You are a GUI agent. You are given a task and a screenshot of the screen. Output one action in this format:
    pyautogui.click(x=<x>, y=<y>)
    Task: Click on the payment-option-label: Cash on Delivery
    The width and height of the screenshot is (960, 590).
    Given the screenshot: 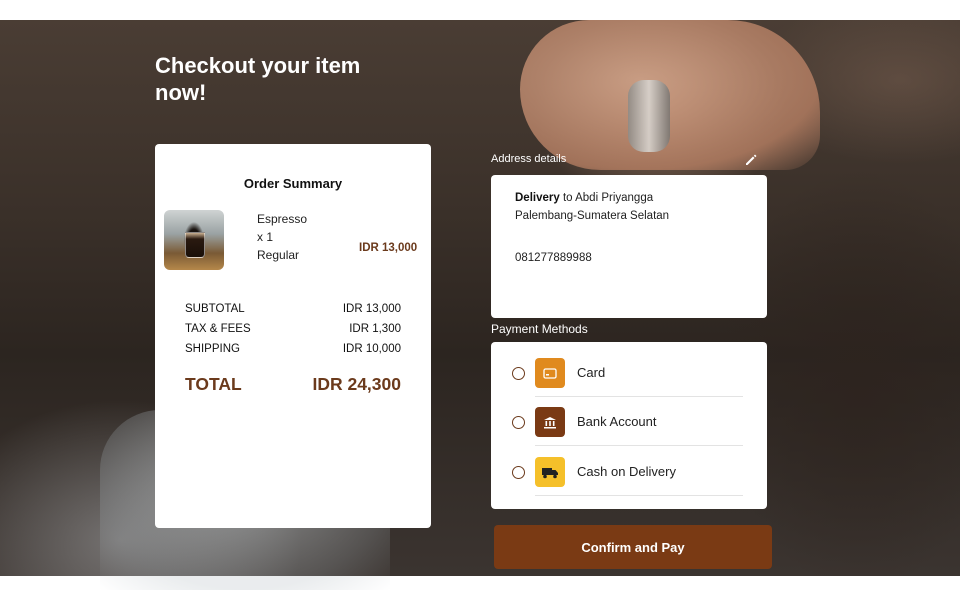 What is the action you would take?
    pyautogui.click(x=626, y=471)
    